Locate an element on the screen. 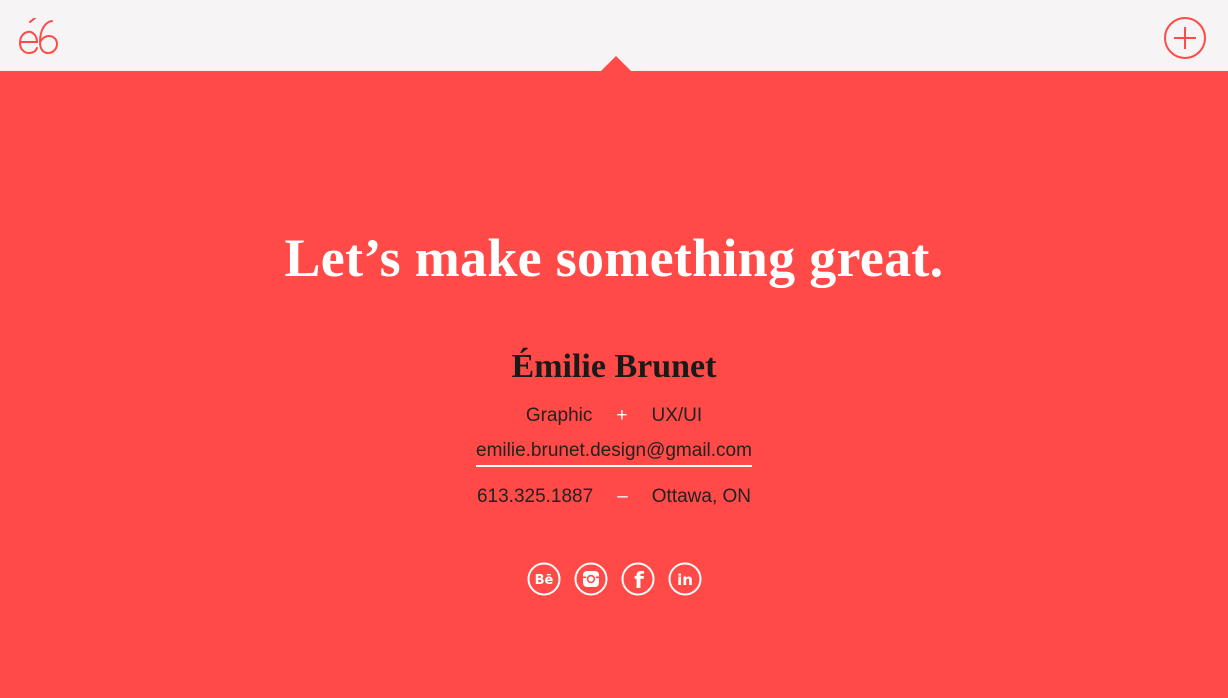 This screenshot has height=698, width=1228. behance-icon: Bē is located at coordinates (544, 579).